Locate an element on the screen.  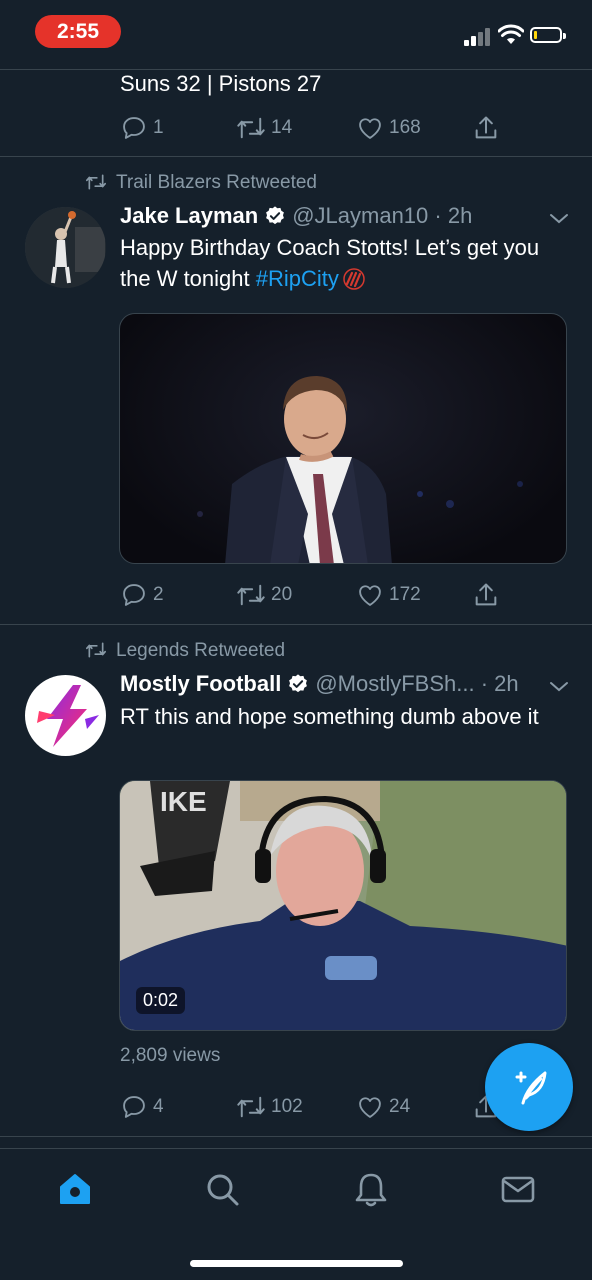
retweet-button: 14 is located at coordinates (264, 128).